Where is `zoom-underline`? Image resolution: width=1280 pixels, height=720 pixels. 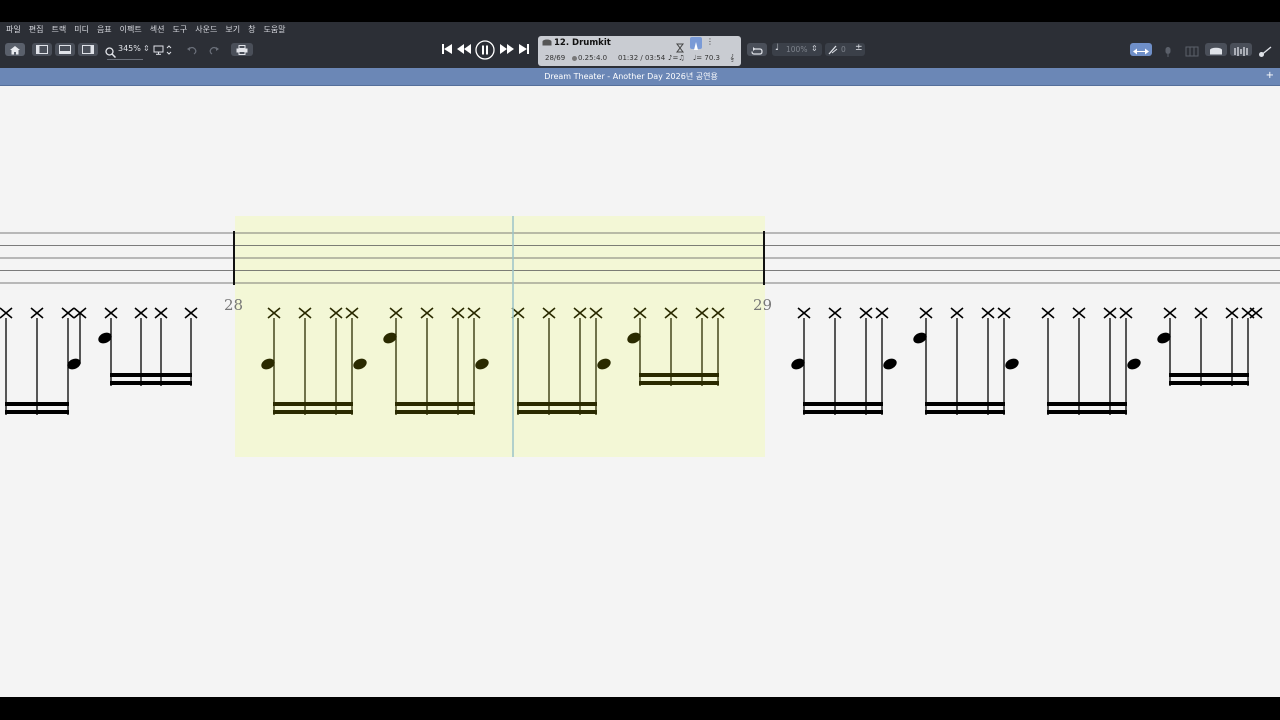 zoom-underline is located at coordinates (125, 59).